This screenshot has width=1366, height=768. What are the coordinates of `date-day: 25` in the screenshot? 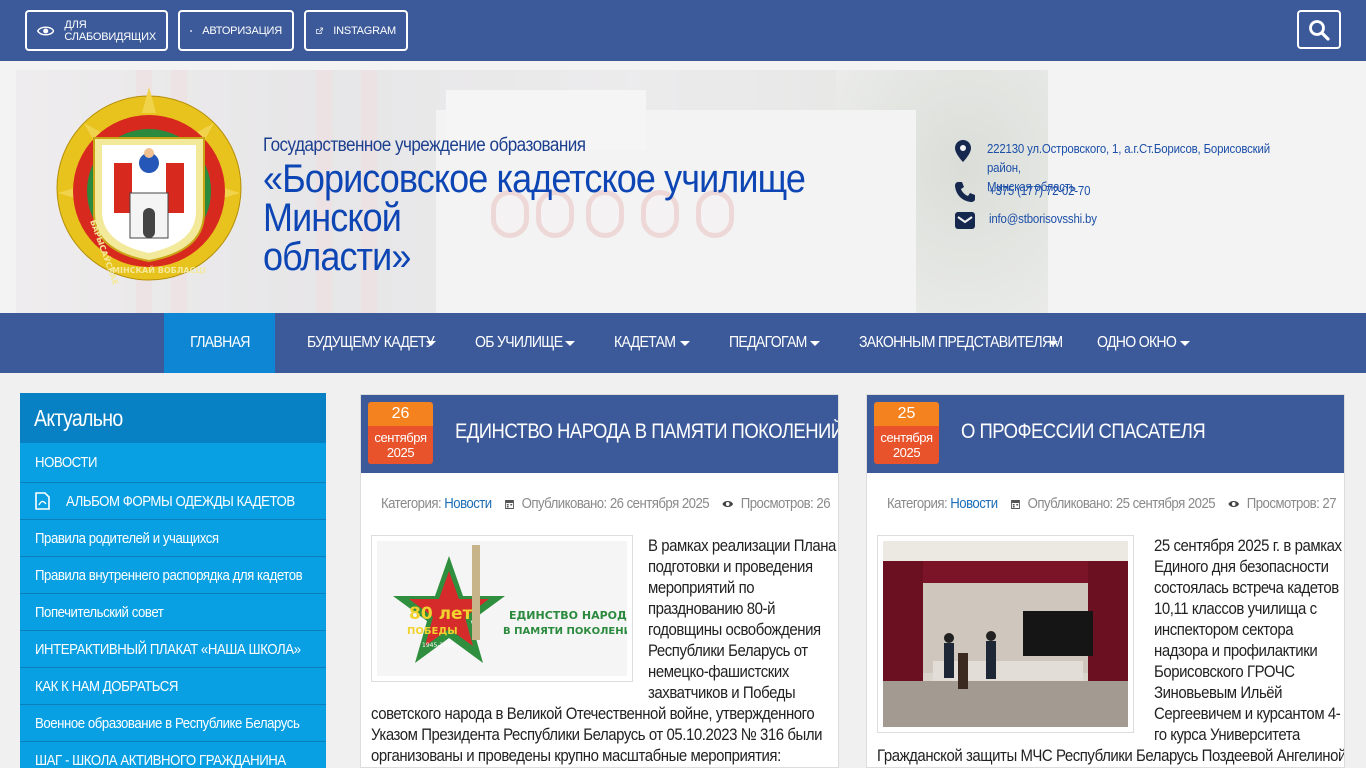 It's located at (906, 414).